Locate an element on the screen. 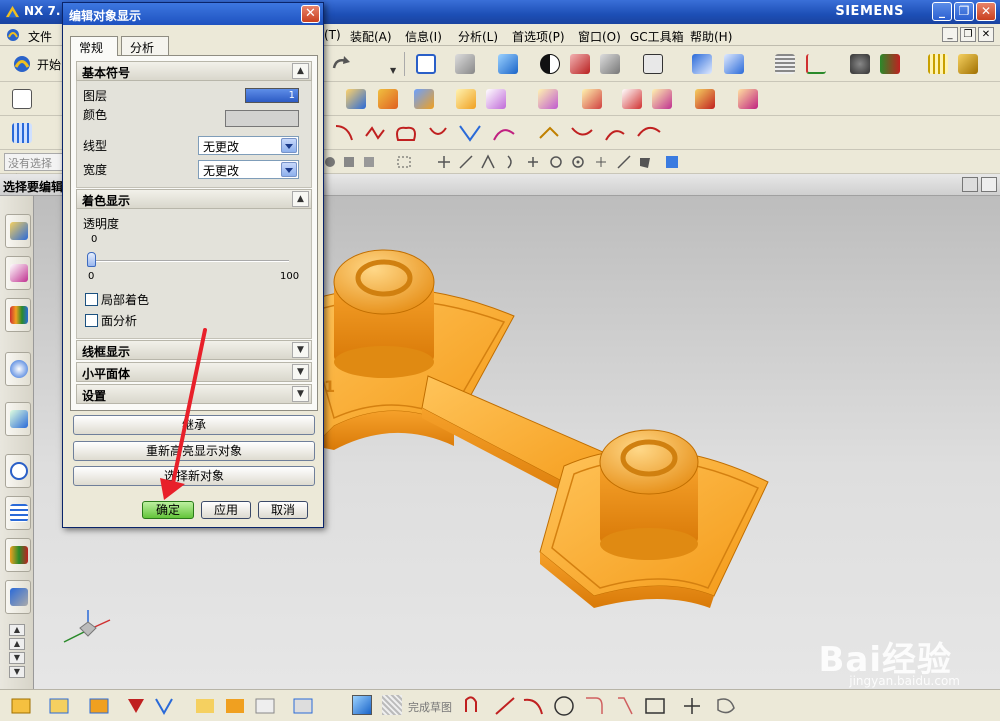  tab-general: 常规 is located at coordinates (94, 46).